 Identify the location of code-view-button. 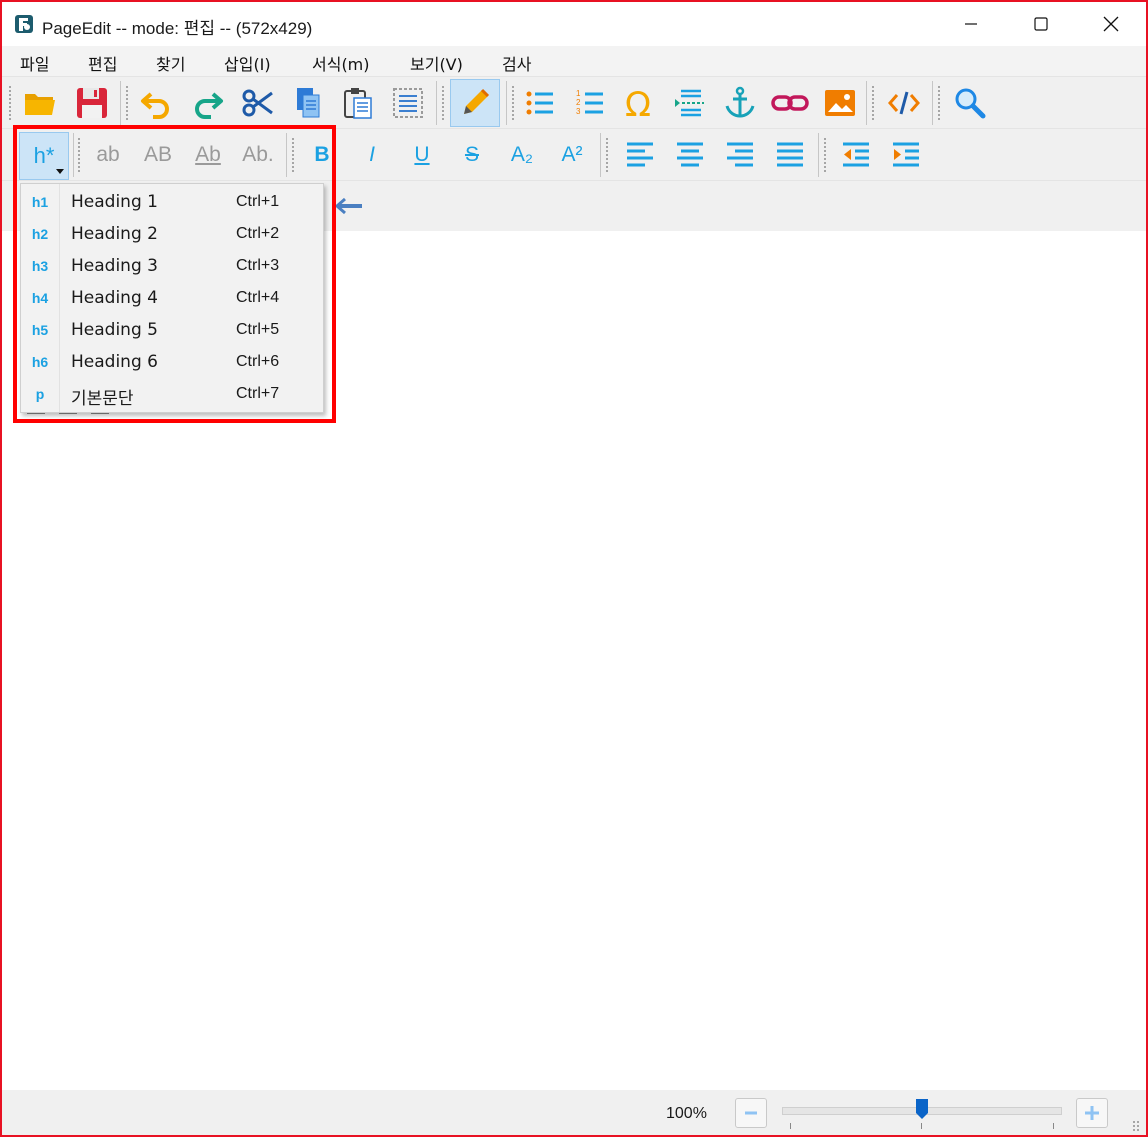
(904, 103).